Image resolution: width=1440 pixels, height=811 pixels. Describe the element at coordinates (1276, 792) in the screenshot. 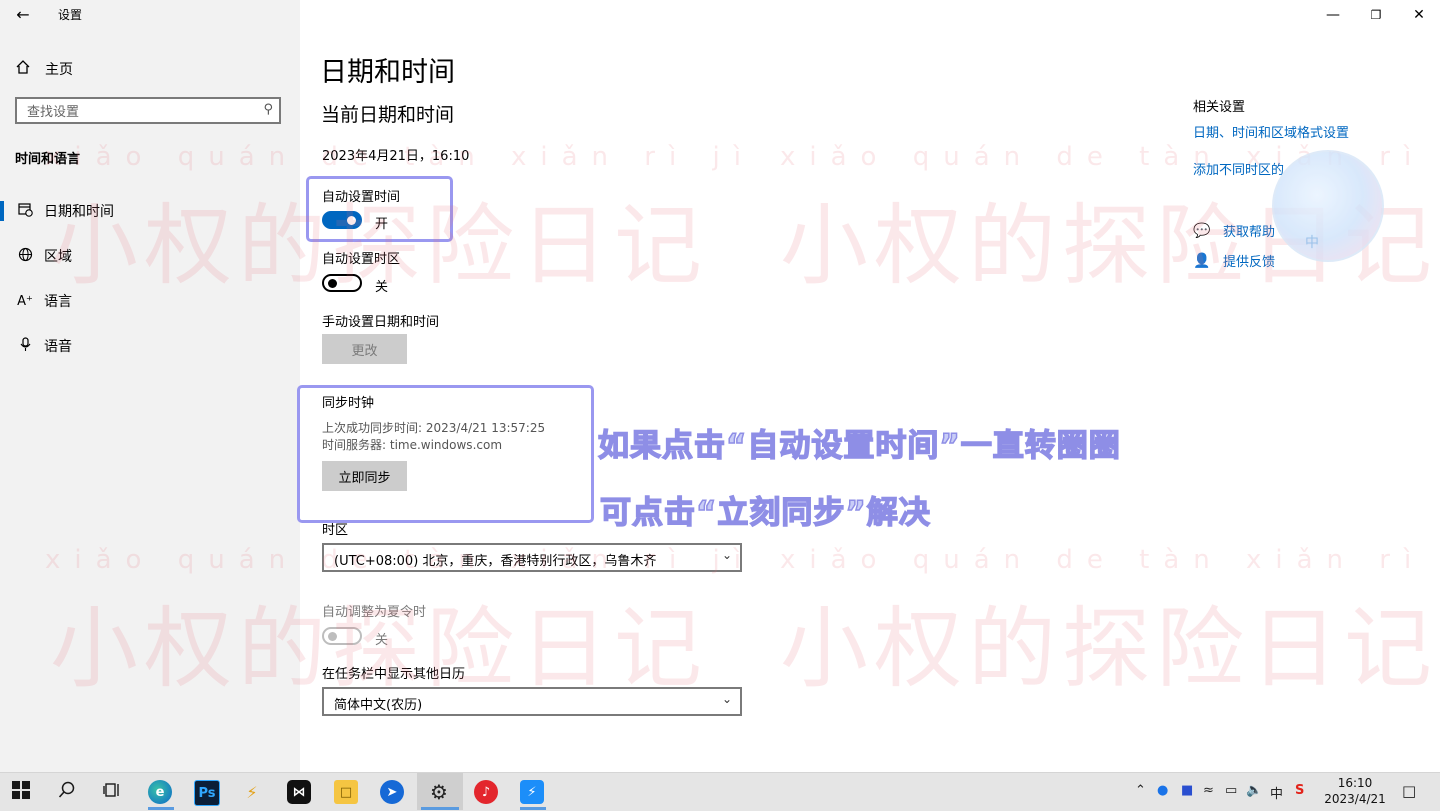

I see `tray-ime: 中` at that location.